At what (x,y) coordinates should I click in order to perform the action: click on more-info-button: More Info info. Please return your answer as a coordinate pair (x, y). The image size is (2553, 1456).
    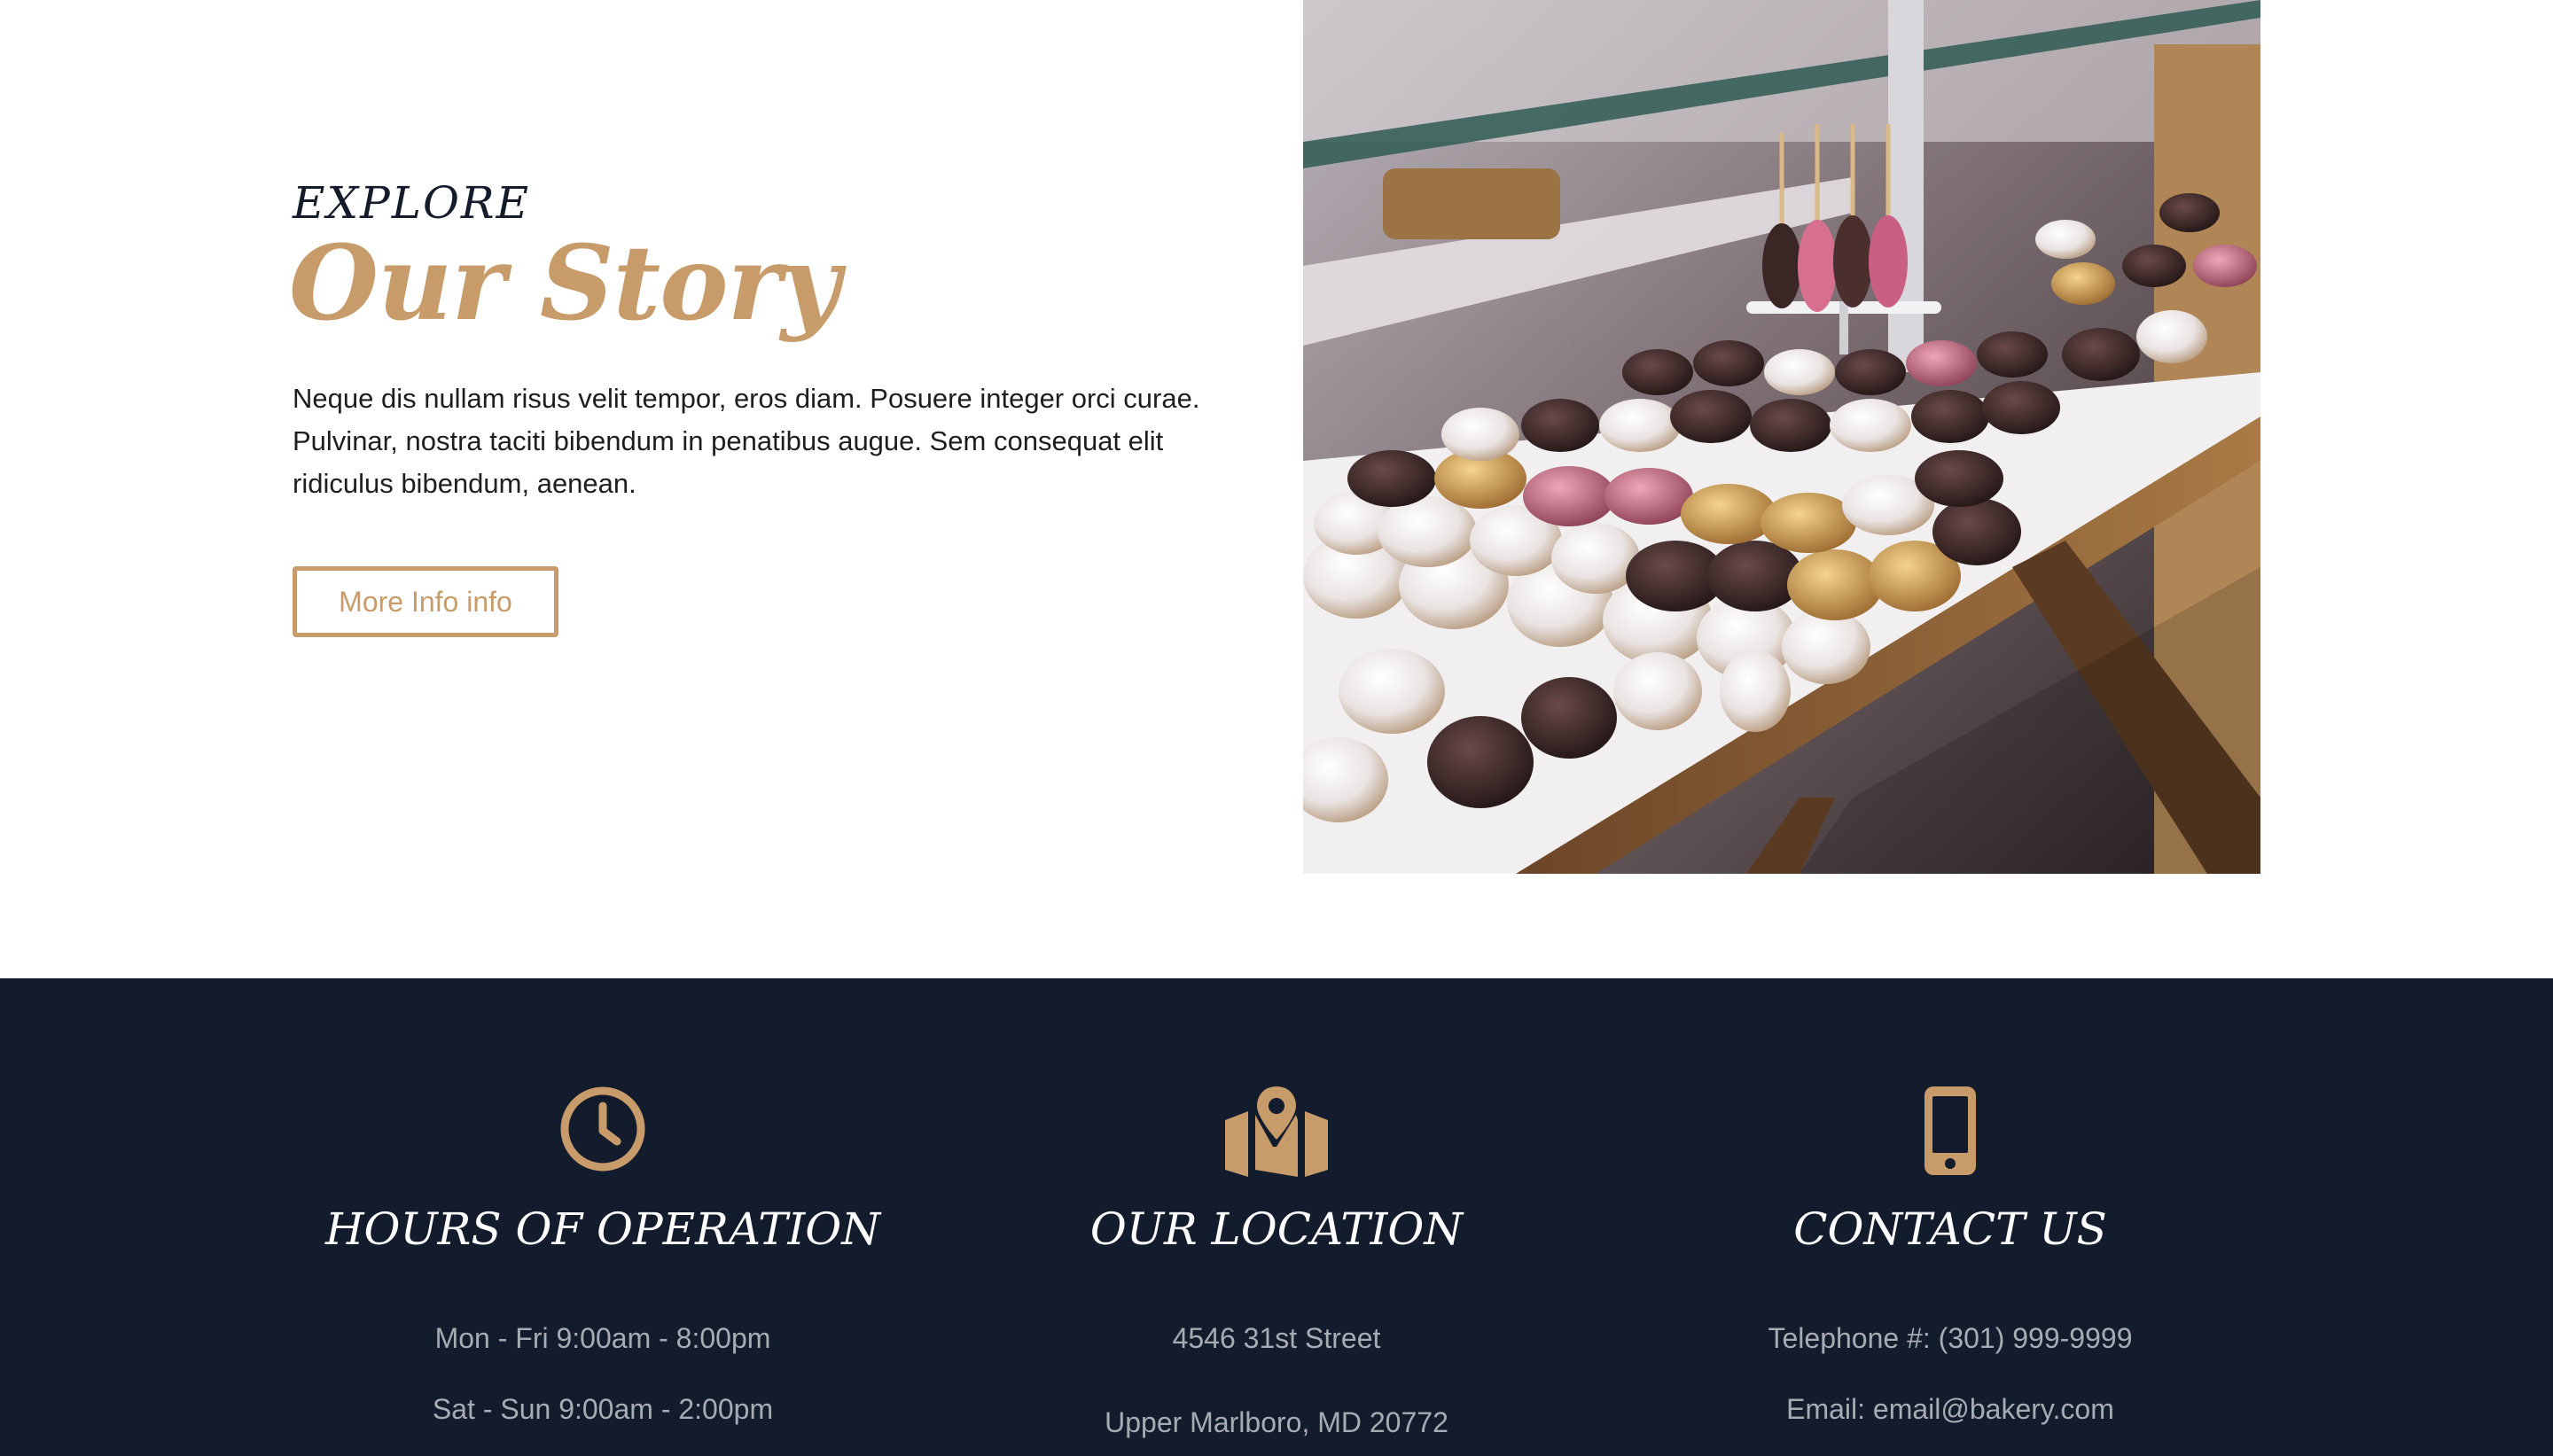
    Looking at the image, I should click on (425, 601).